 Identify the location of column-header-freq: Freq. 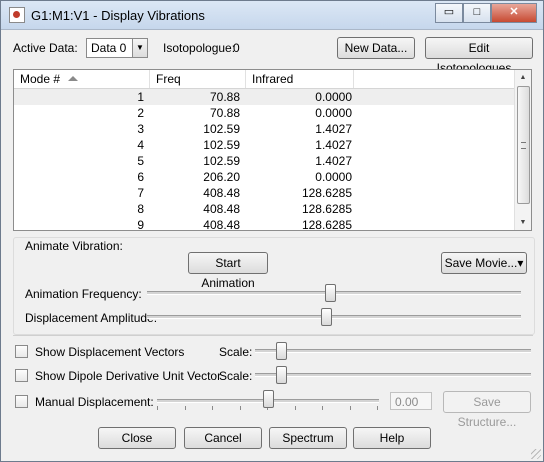
(198, 79).